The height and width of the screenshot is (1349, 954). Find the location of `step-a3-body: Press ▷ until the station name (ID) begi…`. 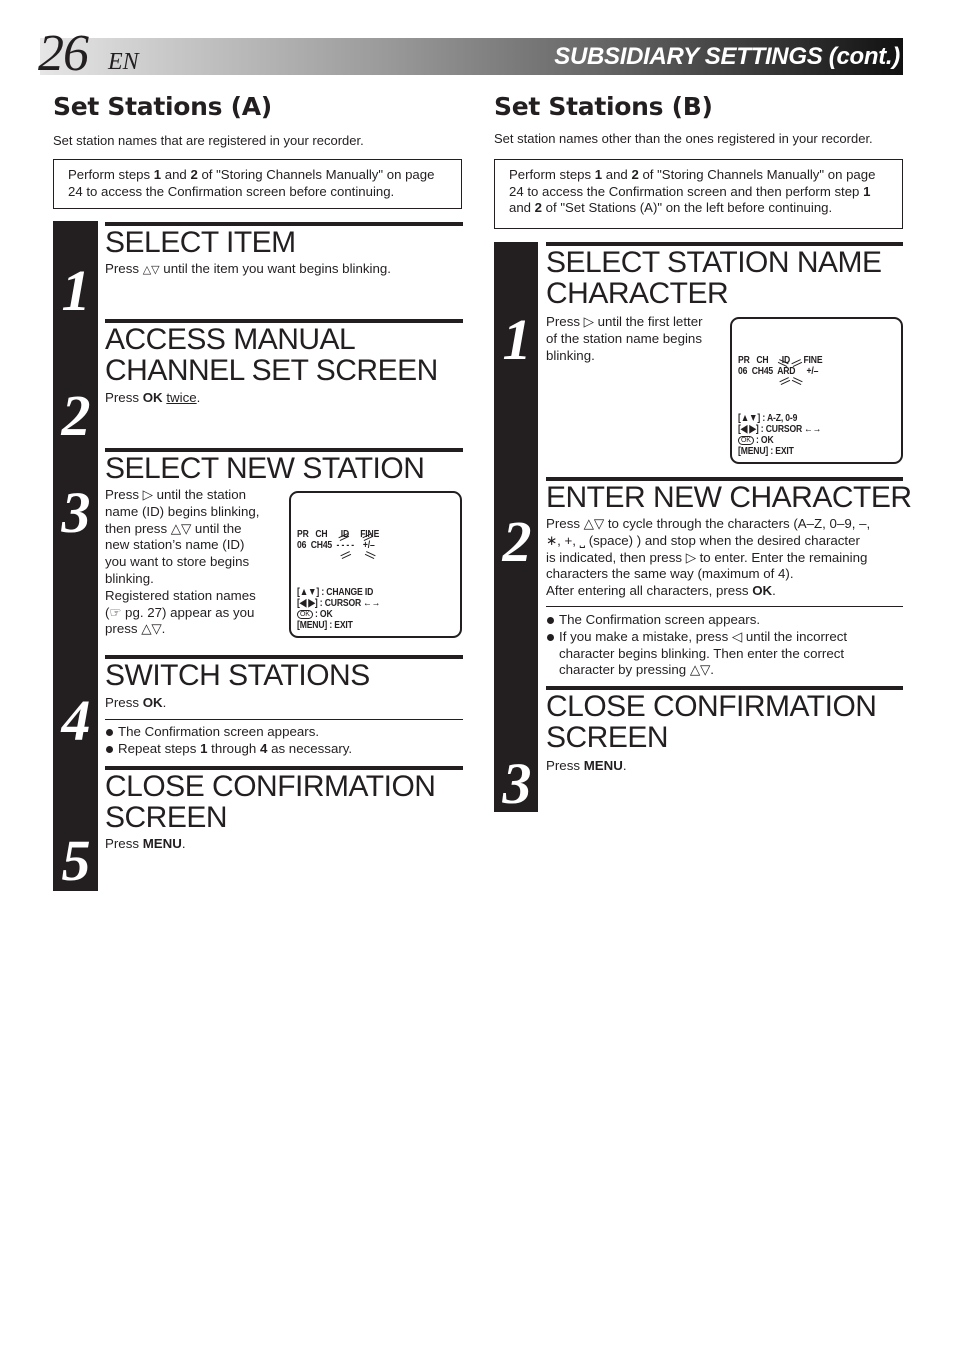

step-a3-body: Press ▷ until the station name (ID) begi… is located at coordinates (195, 562).